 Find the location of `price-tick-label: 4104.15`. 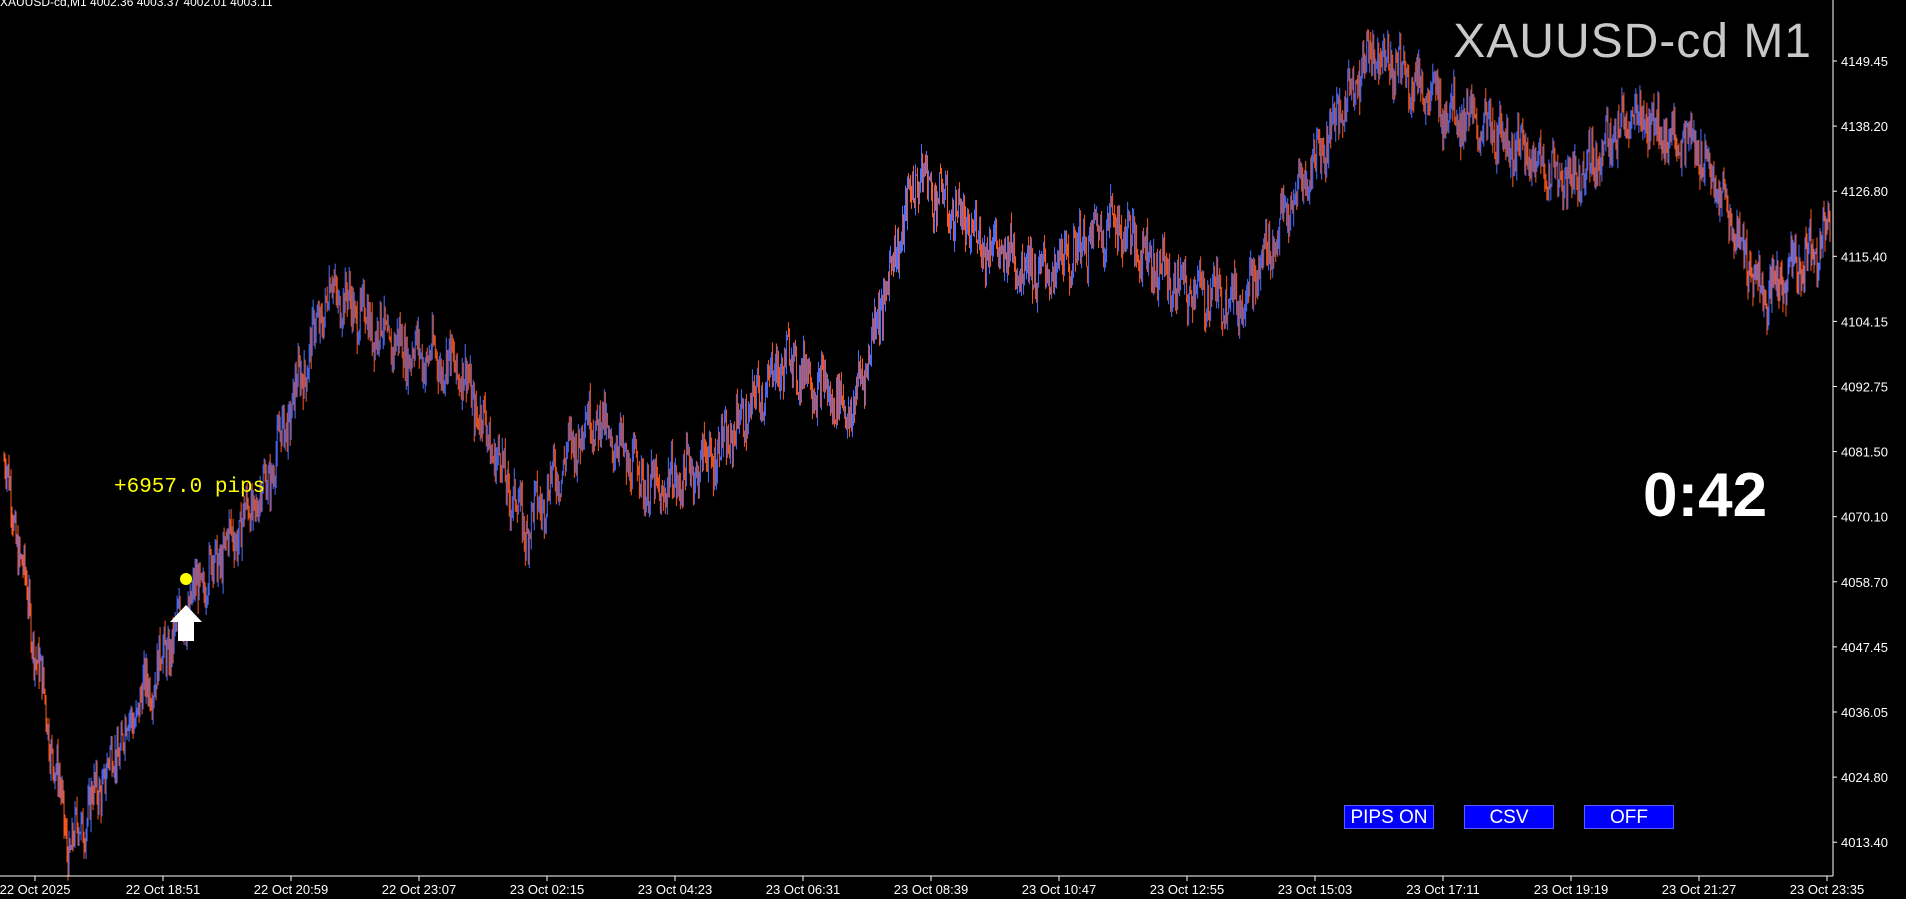

price-tick-label: 4104.15 is located at coordinates (1864, 321).